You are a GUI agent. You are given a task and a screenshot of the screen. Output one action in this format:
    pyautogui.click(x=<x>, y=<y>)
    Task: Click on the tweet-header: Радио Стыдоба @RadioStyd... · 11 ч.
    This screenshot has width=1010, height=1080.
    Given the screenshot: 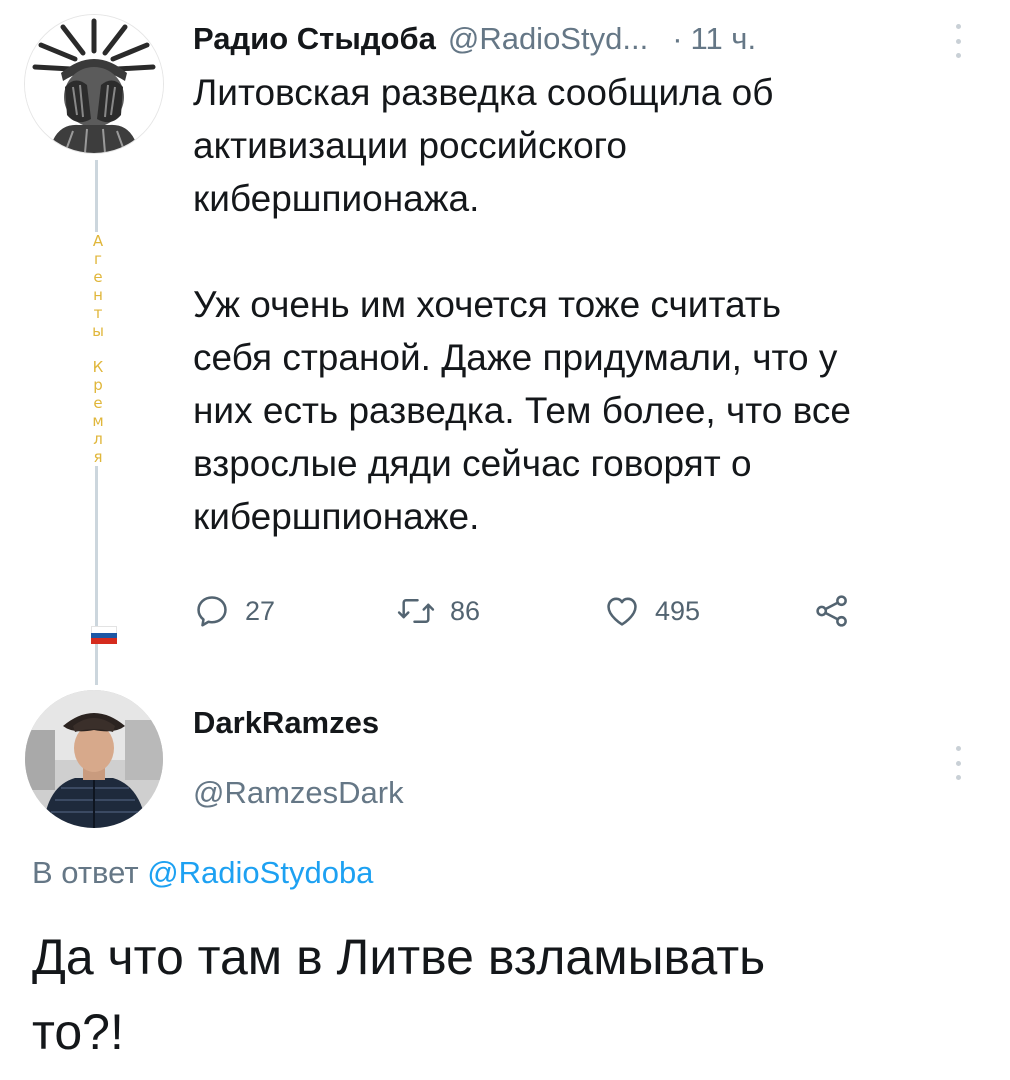 What is the action you would take?
    pyautogui.click(x=474, y=39)
    